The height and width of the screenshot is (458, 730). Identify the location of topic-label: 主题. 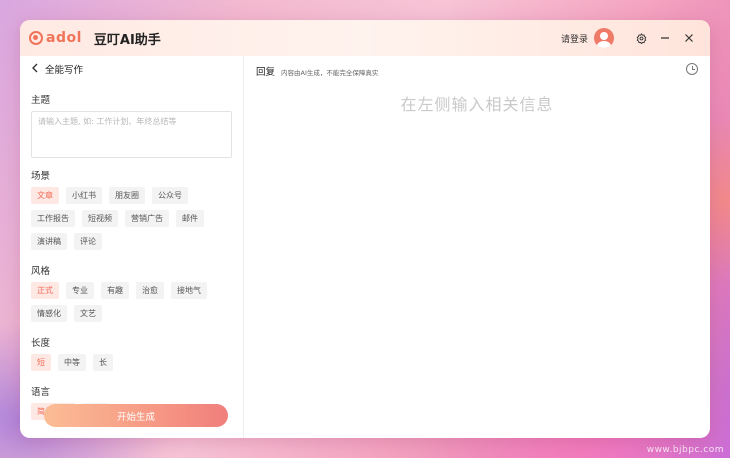
(41, 100).